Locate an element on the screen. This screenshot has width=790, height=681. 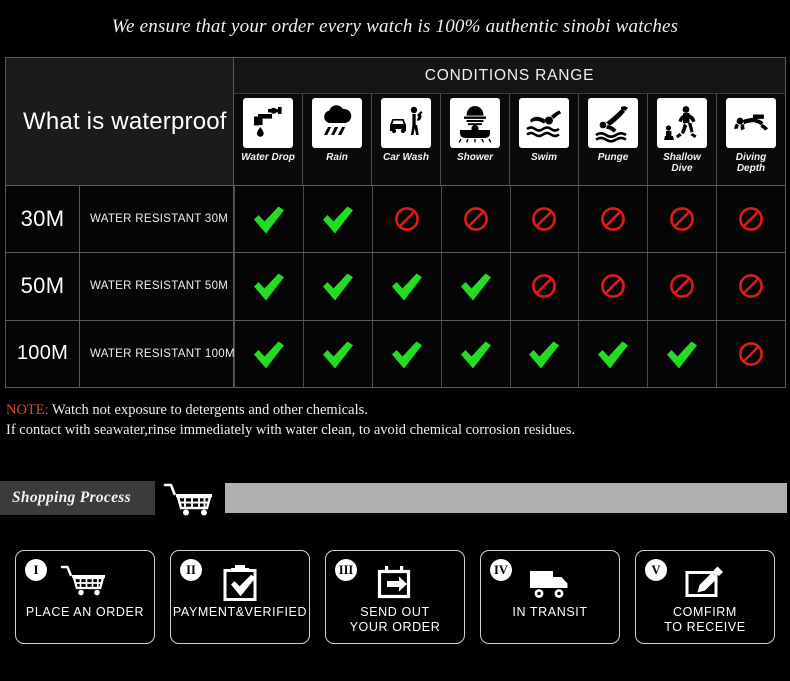
package-out-icon is located at coordinates (395, 583).